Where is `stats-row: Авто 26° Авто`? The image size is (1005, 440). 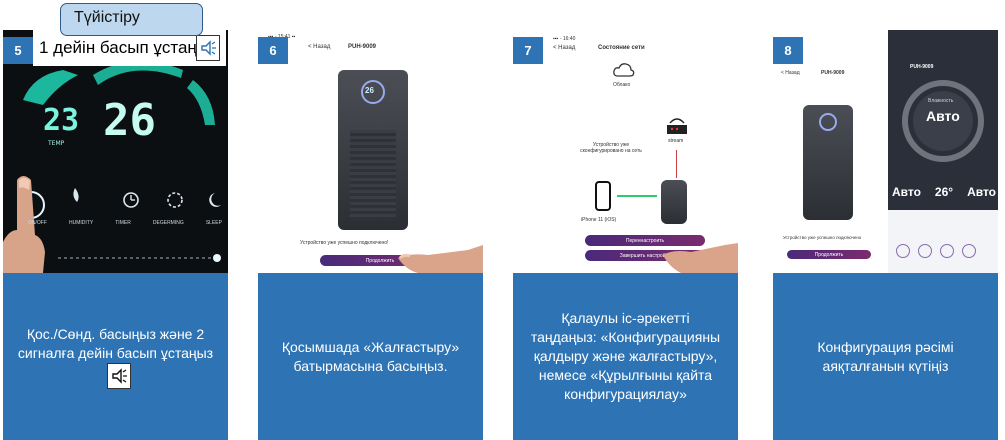 stats-row: Авто 26° Авто is located at coordinates (944, 192).